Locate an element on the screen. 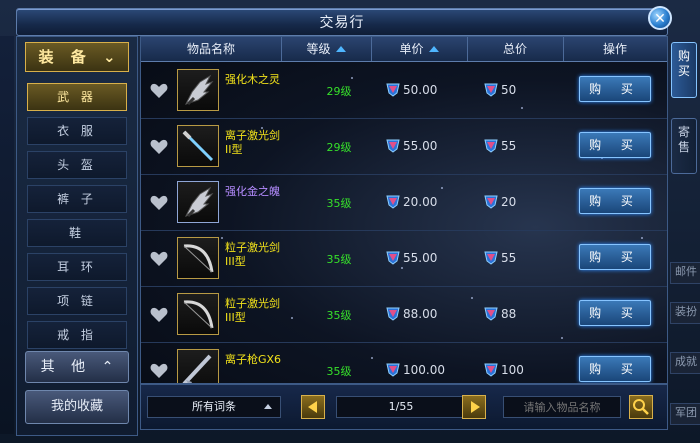  search-button is located at coordinates (641, 407).